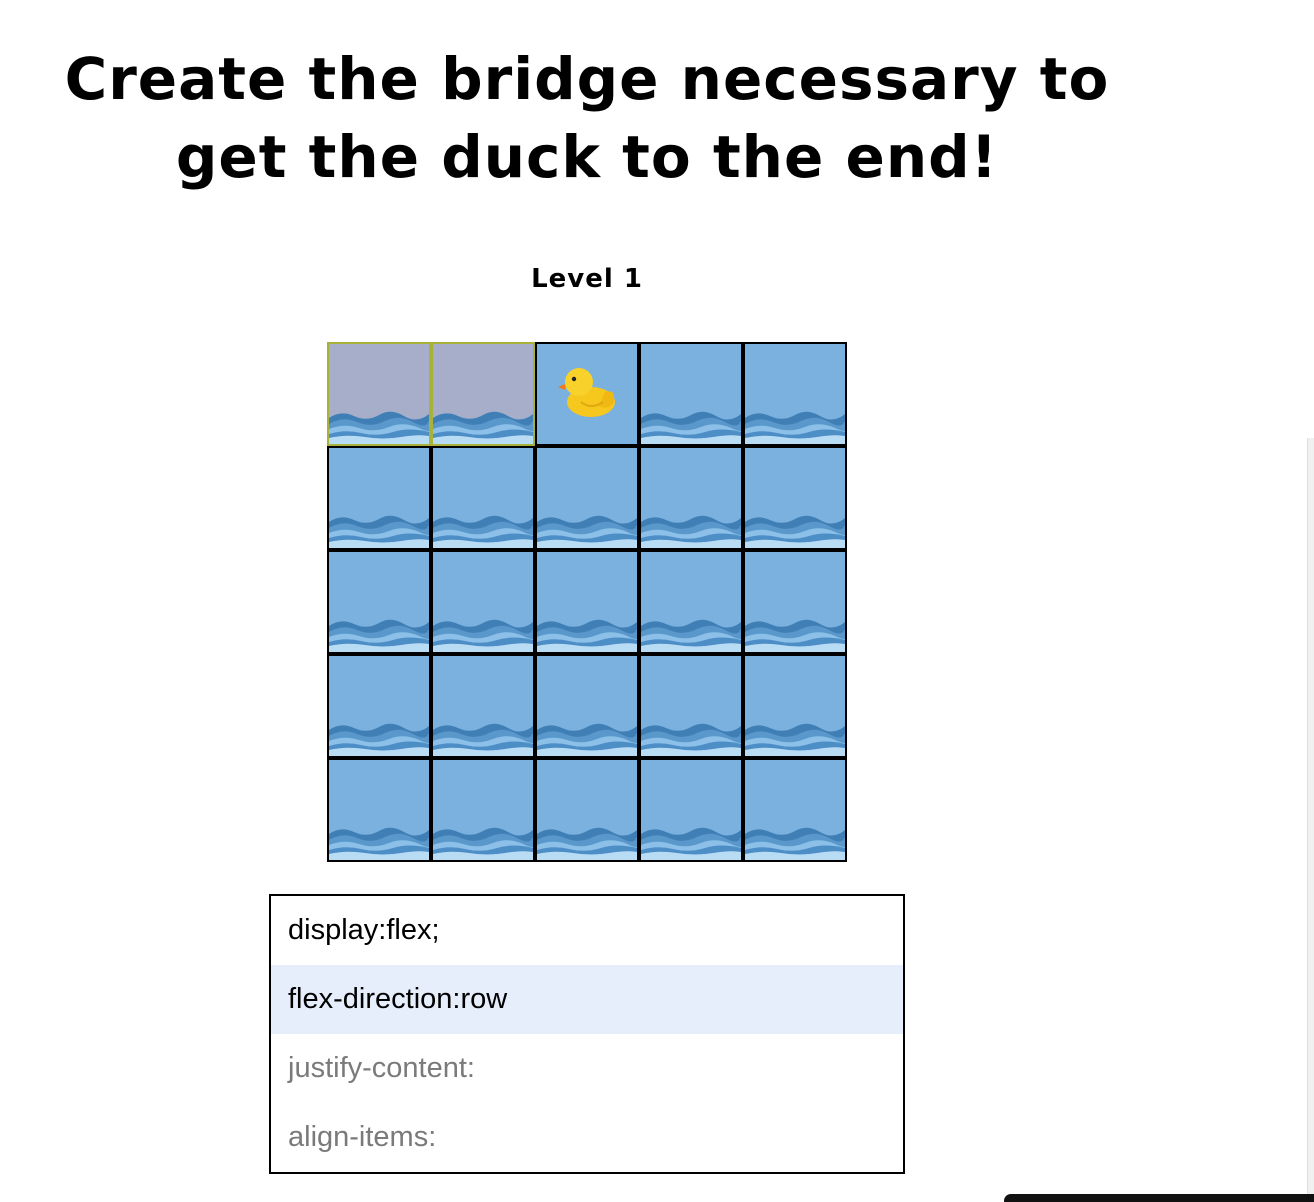 Image resolution: width=1314 pixels, height=1202 pixels. What do you see at coordinates (1310, 820) in the screenshot?
I see `scrollbar-track` at bounding box center [1310, 820].